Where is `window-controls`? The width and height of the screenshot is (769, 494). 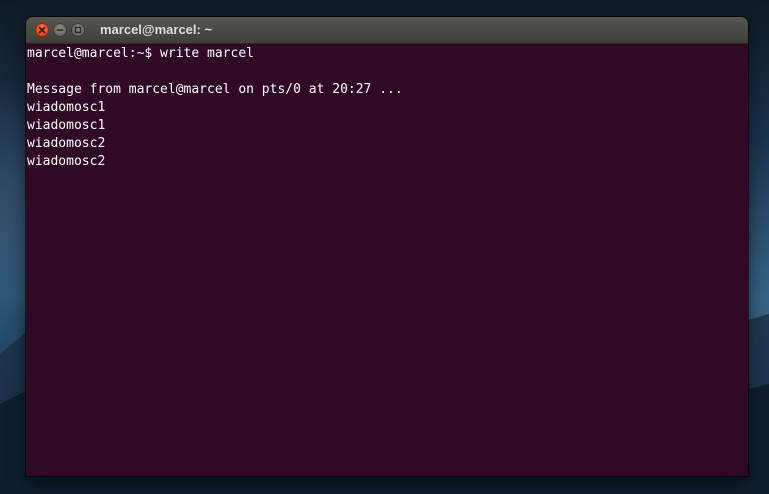 window-controls is located at coordinates (60, 30).